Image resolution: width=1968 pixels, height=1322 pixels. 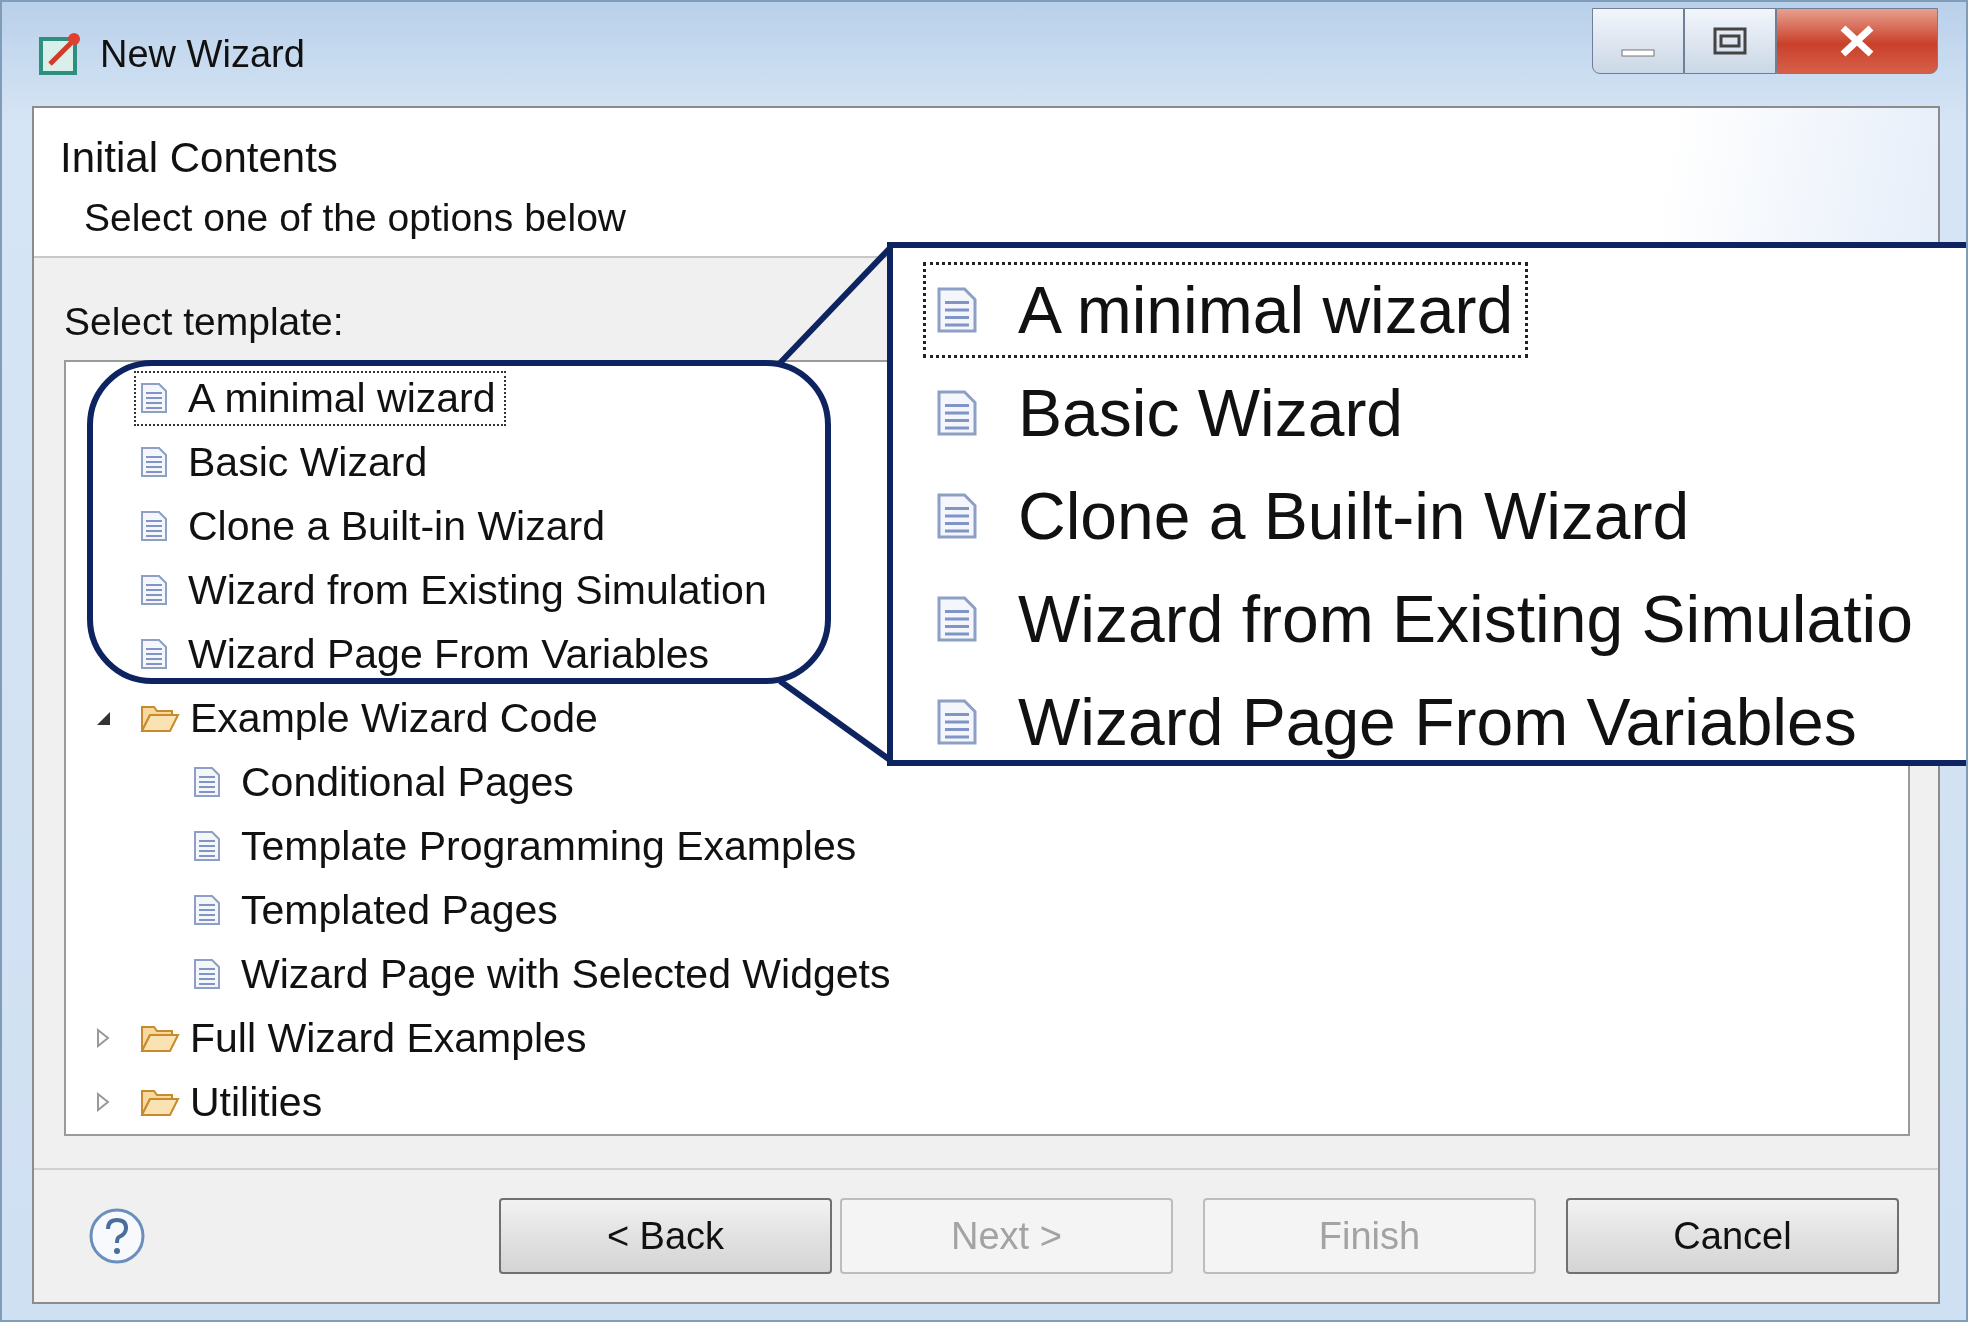 I want to click on tree-item: Template Programming Examples, so click(x=527, y=846).